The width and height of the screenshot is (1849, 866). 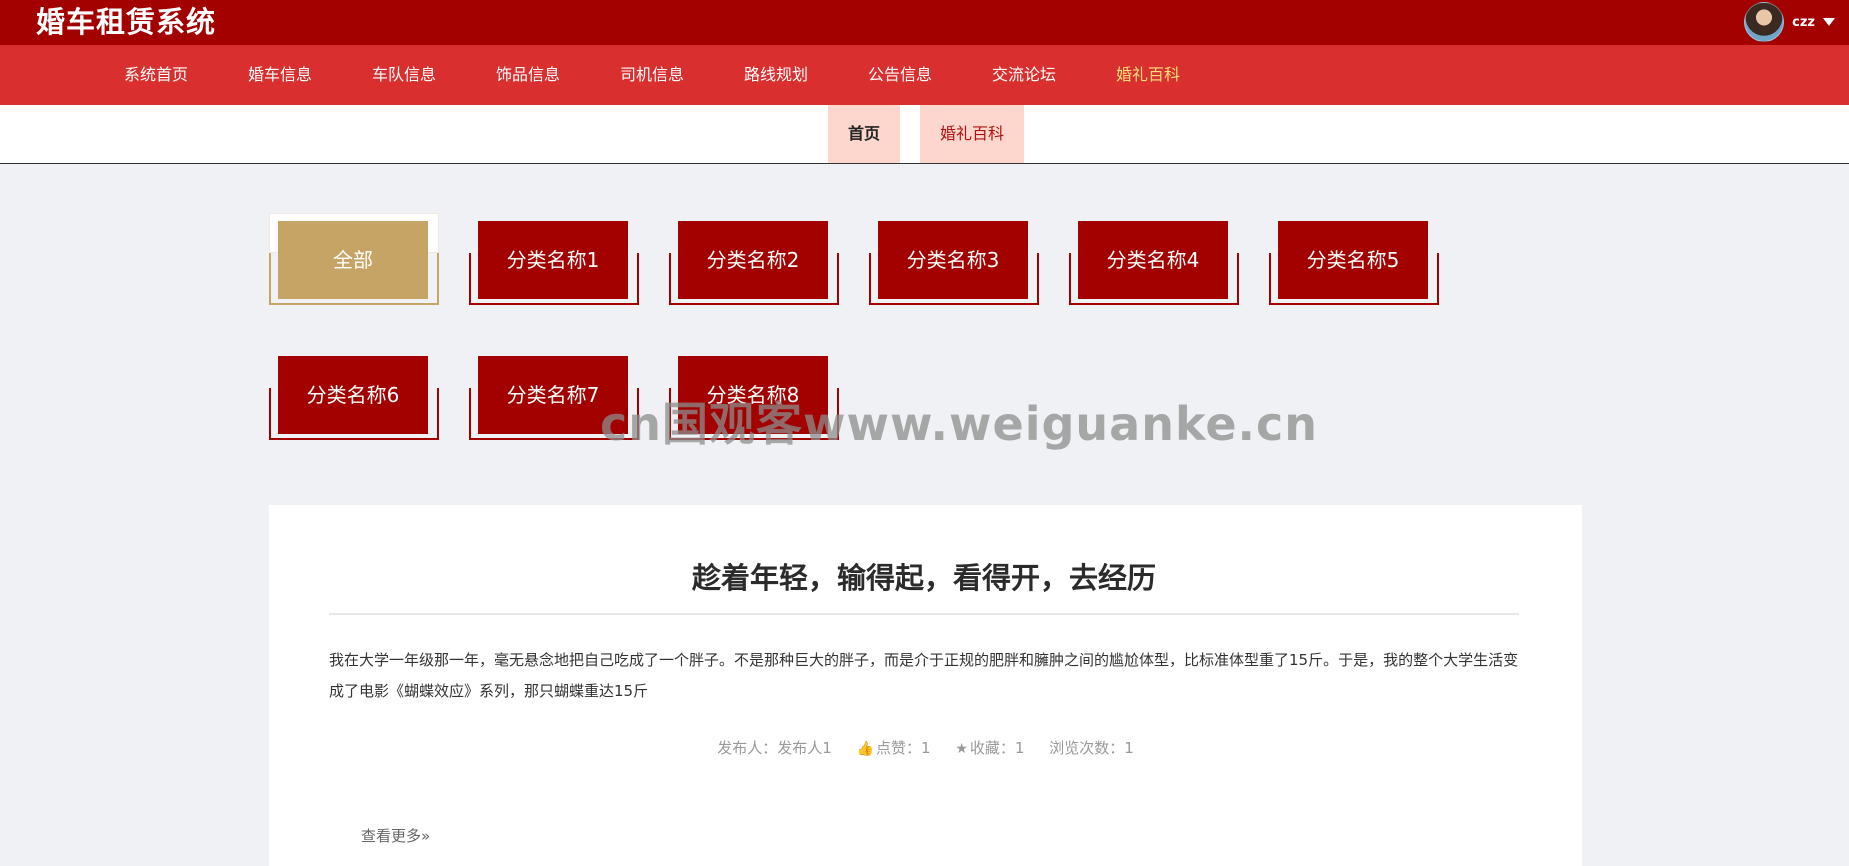 What do you see at coordinates (280, 75) in the screenshot?
I see `nav-item-wedding-car: 婚车信息` at bounding box center [280, 75].